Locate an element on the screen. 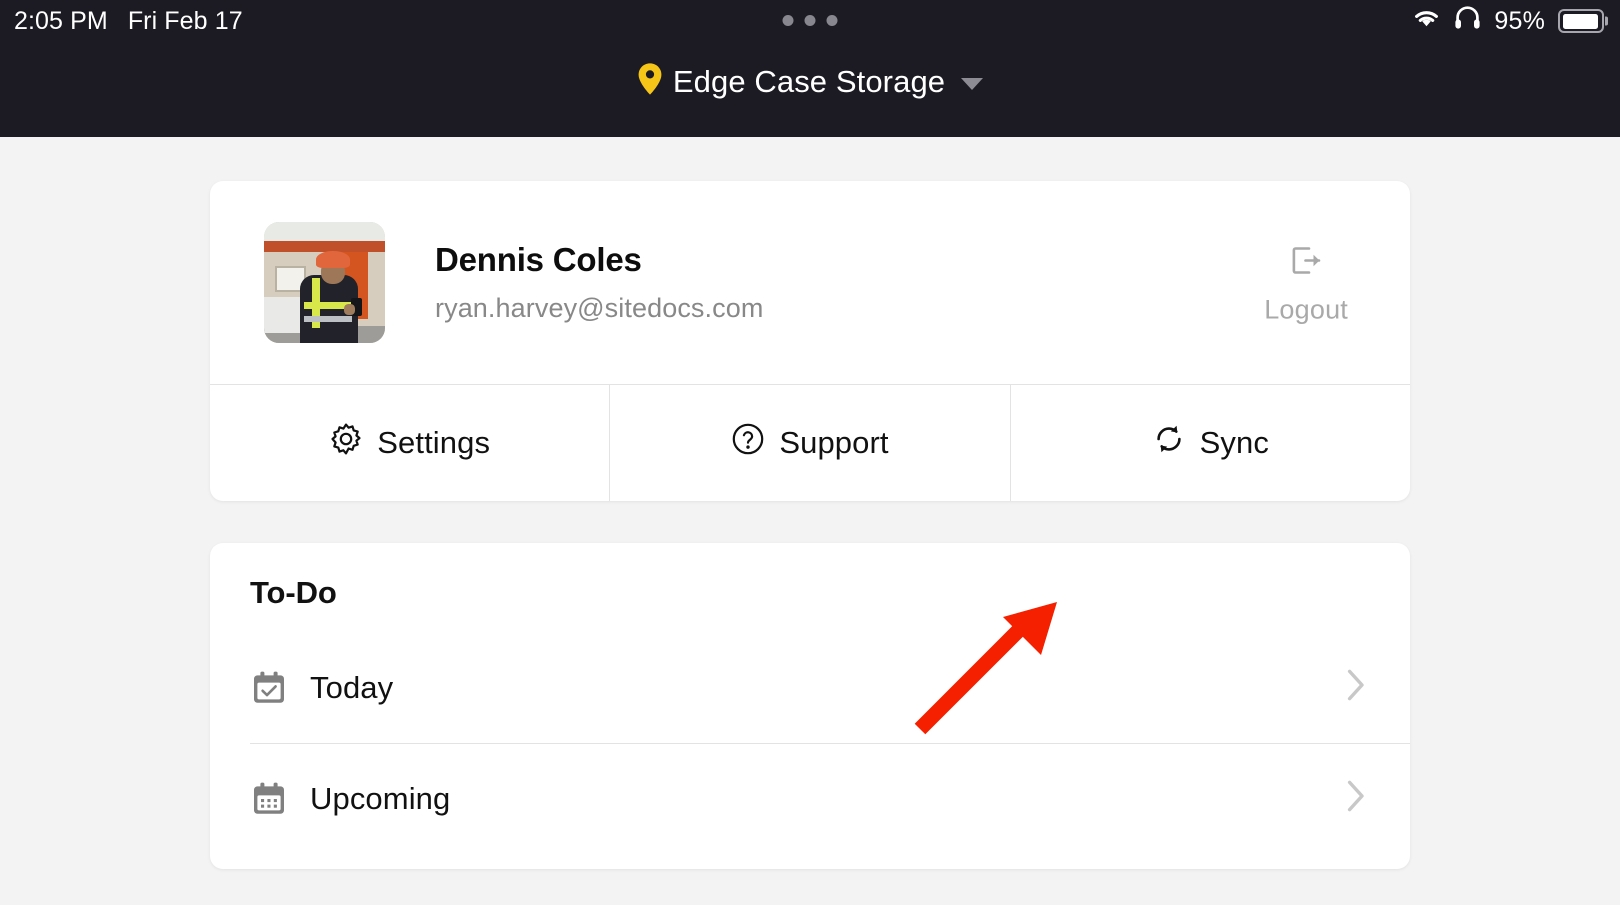  site-selector: Edge Case Storage is located at coordinates (810, 81).